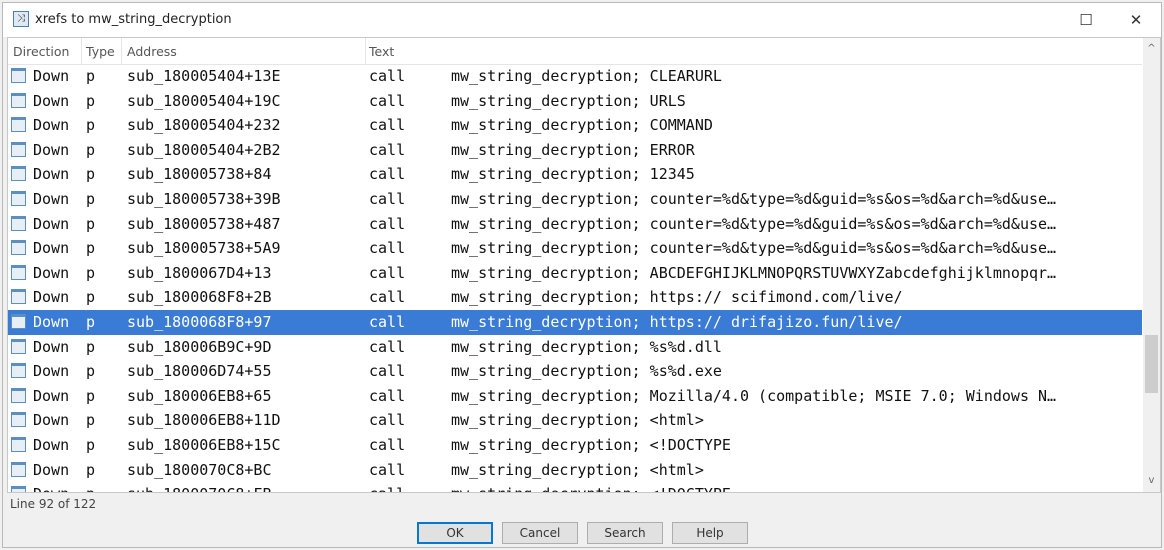 This screenshot has height=550, width=1164. Describe the element at coordinates (204, 445) in the screenshot. I see `address: sub_180006EB8+15C` at that location.